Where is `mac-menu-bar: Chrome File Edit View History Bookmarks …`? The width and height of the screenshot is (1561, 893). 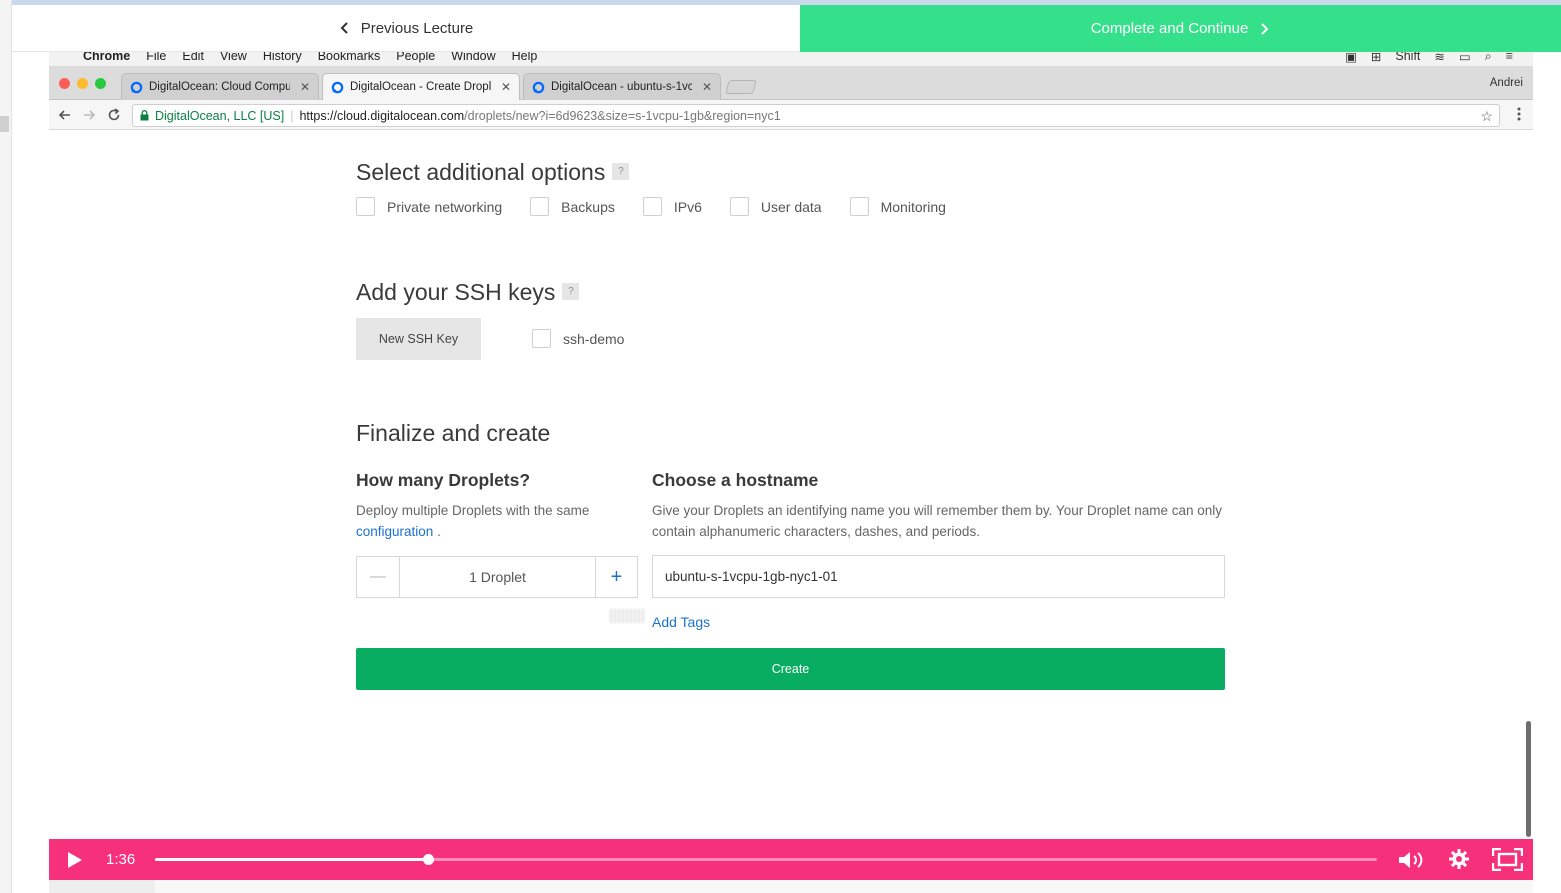
mac-menu-bar: Chrome File Edit View History Bookmarks … is located at coordinates (791, 59).